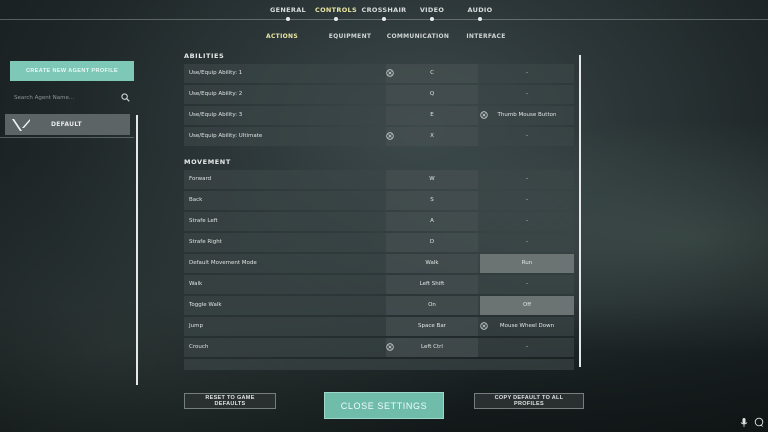 This screenshot has height=432, width=768. I want to click on section-title-abilities: ABILITIES, so click(204, 56).